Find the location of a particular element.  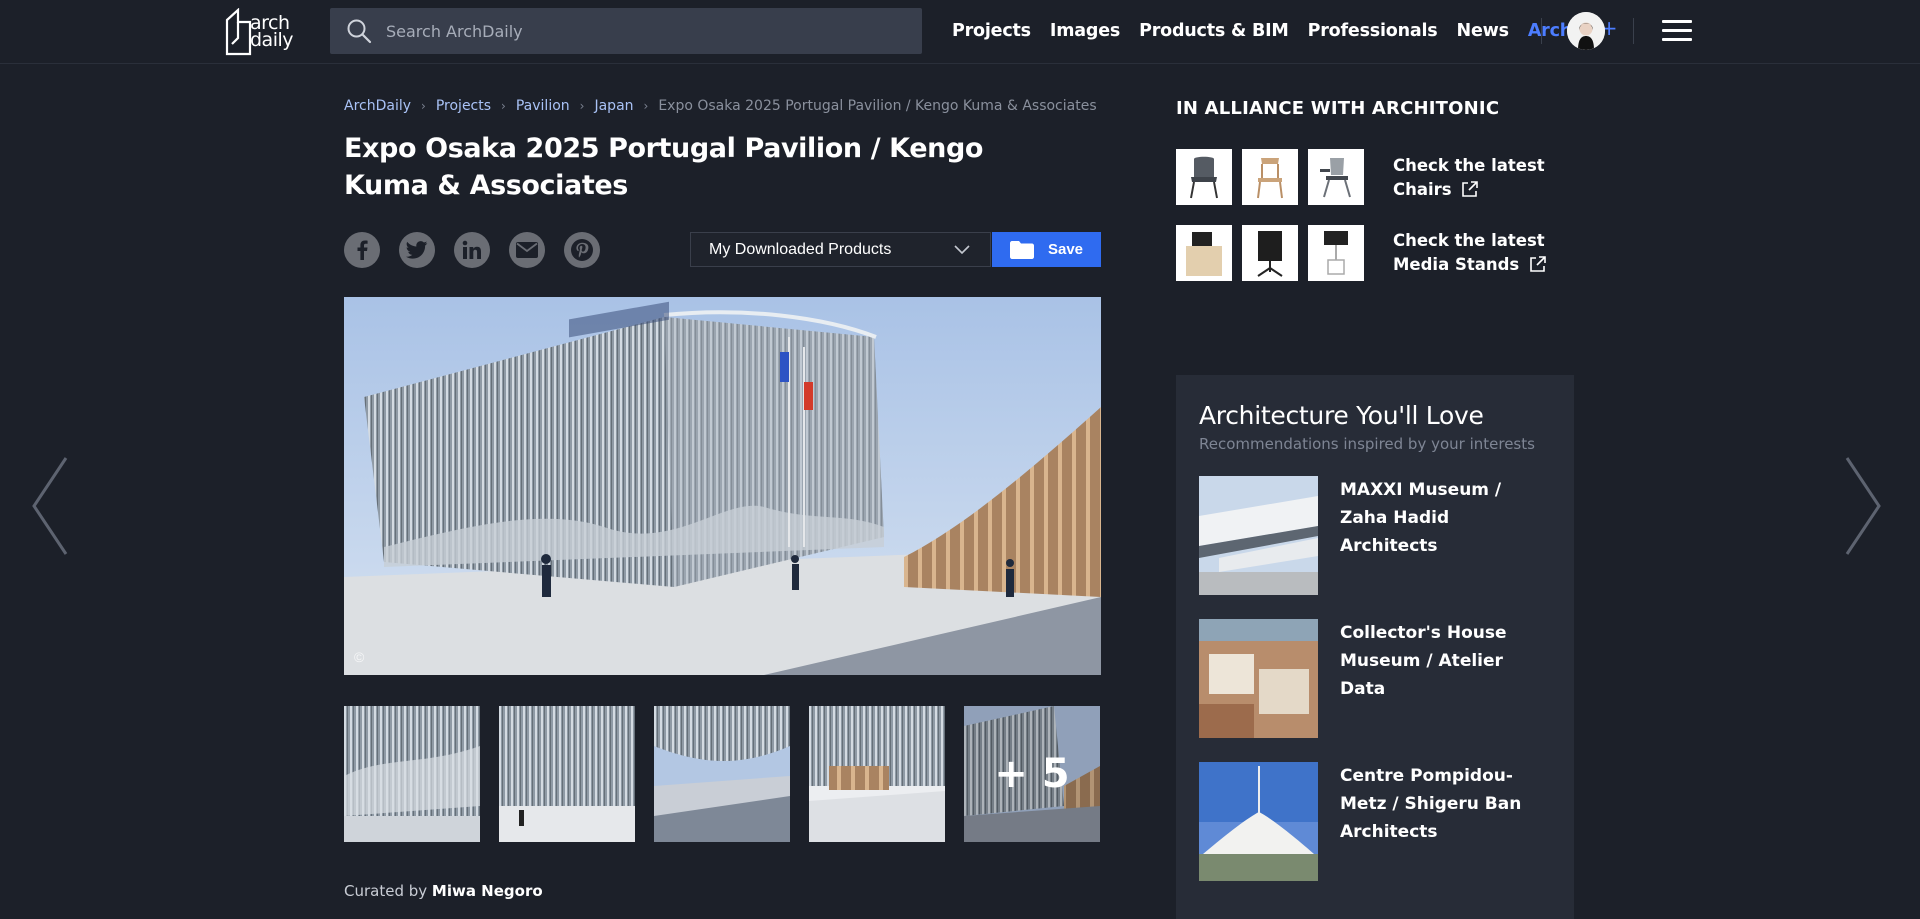

pinterest-icon is located at coordinates (582, 250).